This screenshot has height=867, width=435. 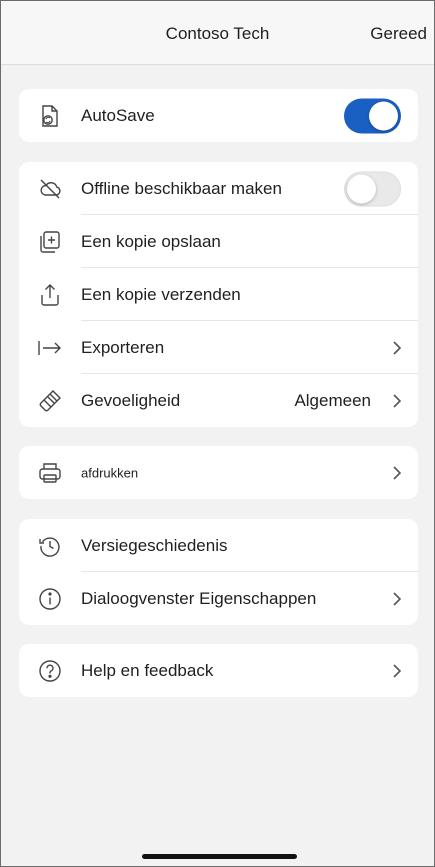 I want to click on autosave-file-icon, so click(x=50, y=116).